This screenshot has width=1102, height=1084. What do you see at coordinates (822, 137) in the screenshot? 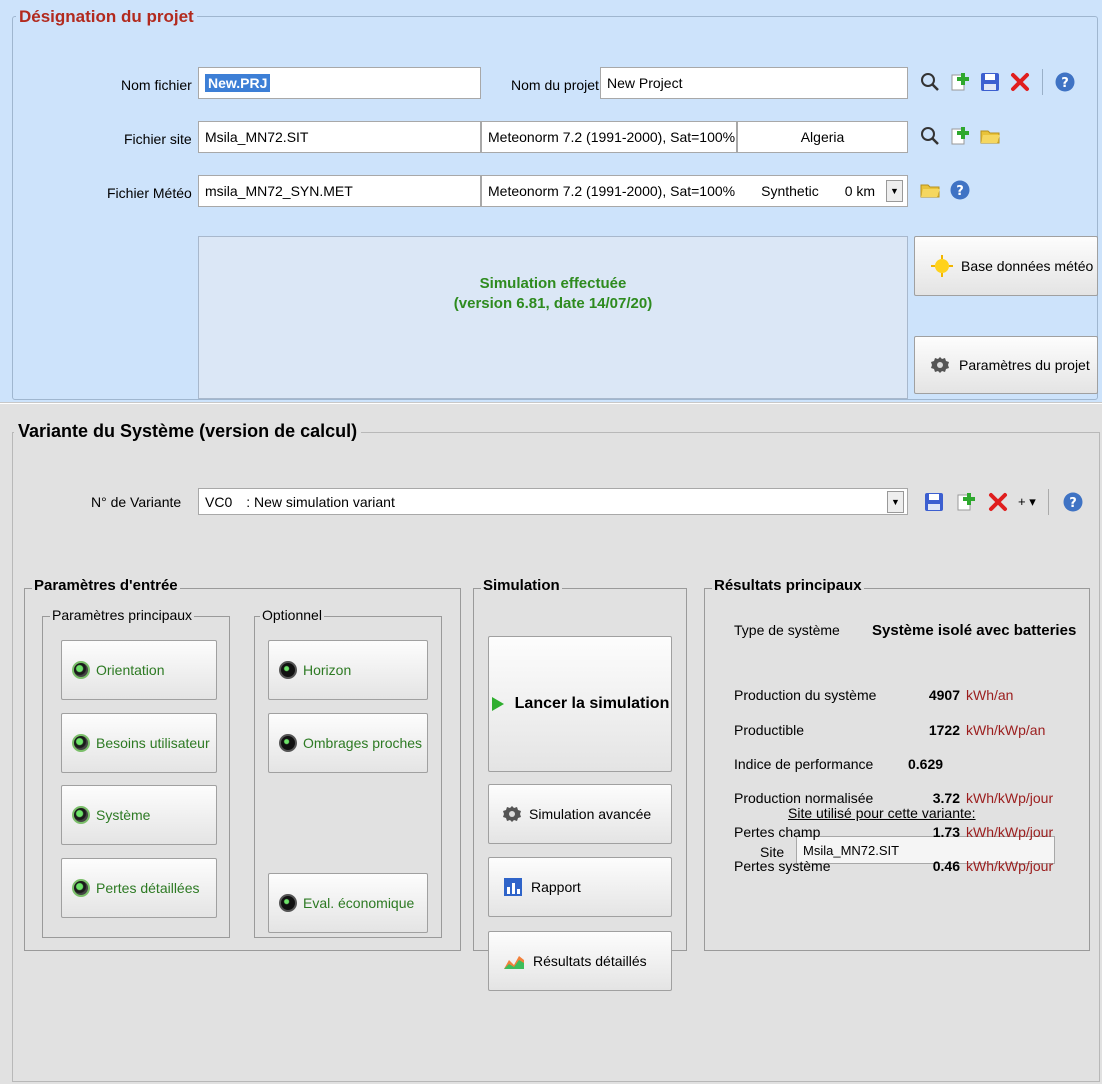
I see `site-country-field: Algeria` at bounding box center [822, 137].